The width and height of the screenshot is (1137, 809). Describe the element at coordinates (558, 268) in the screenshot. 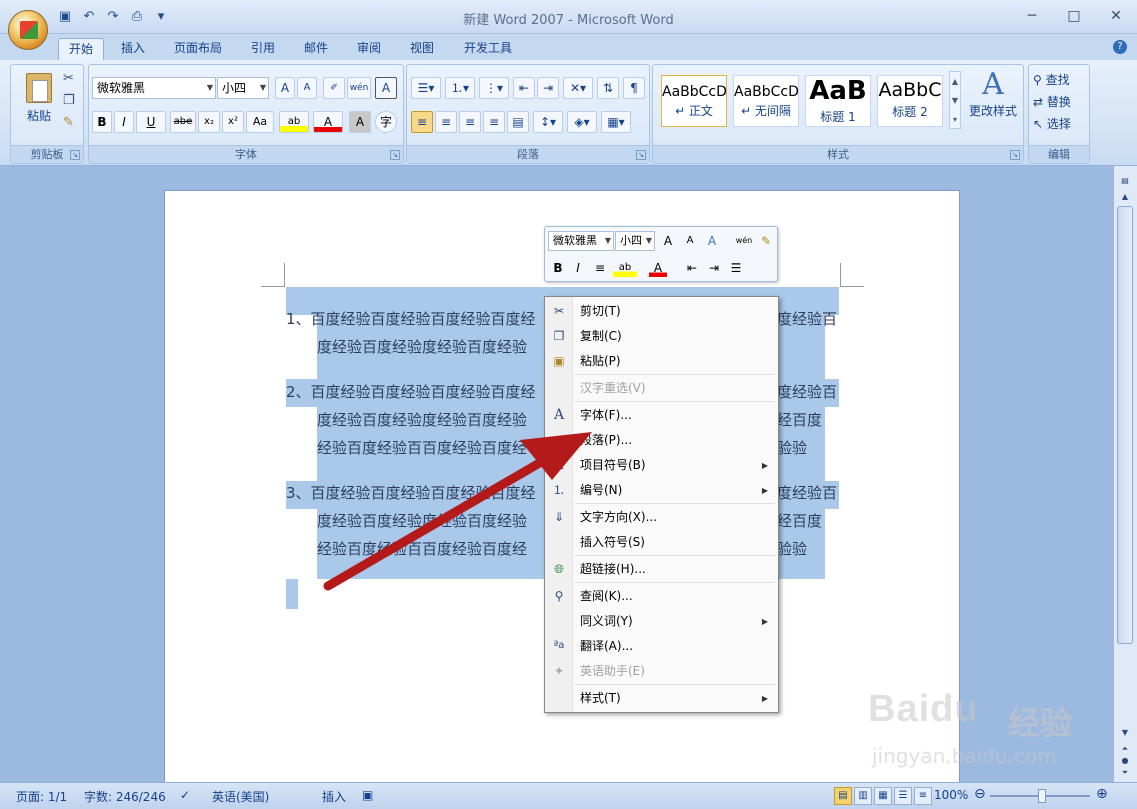

I see `mini-bold-button: B` at that location.